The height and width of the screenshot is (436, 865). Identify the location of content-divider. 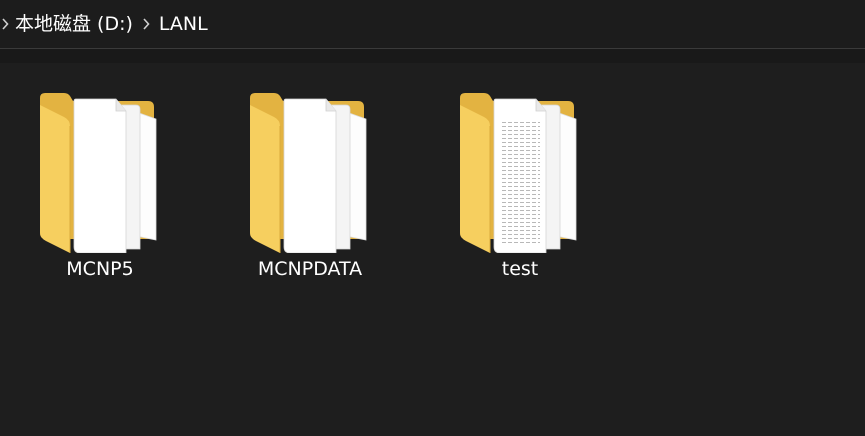
(432, 56).